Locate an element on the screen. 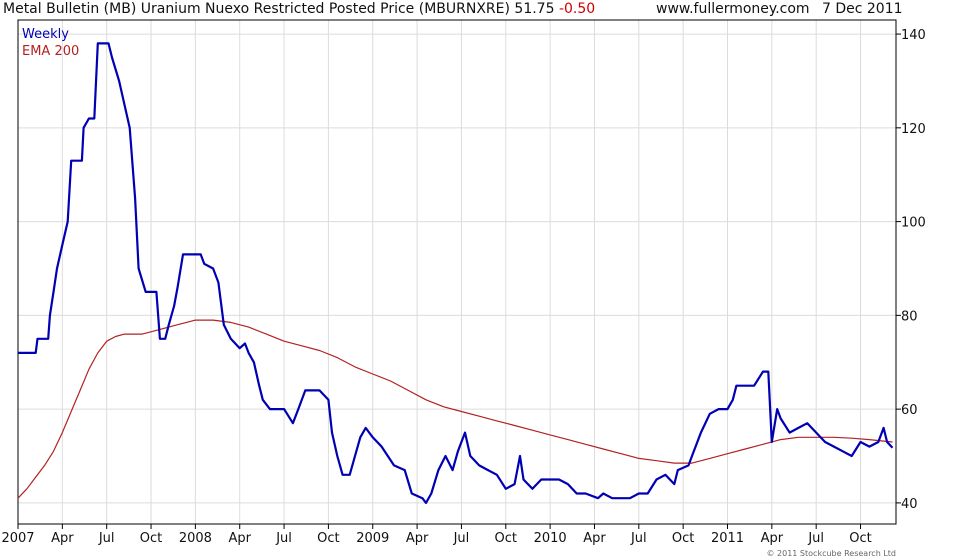  x-tick-label: 2011 is located at coordinates (727, 538).